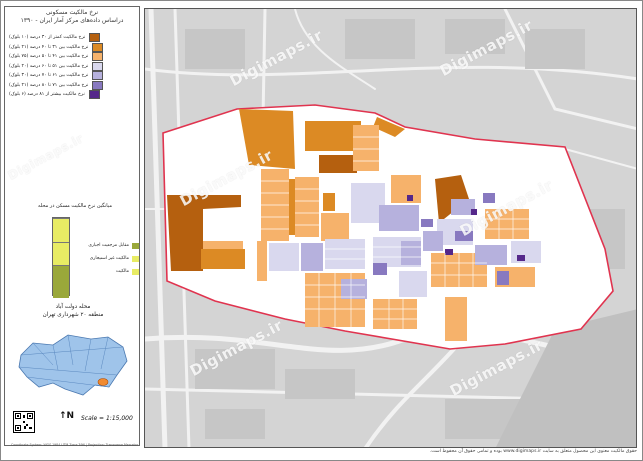  I want to click on bar-legend-label: مقابل مرجعیت اجباری, so click(108, 245).